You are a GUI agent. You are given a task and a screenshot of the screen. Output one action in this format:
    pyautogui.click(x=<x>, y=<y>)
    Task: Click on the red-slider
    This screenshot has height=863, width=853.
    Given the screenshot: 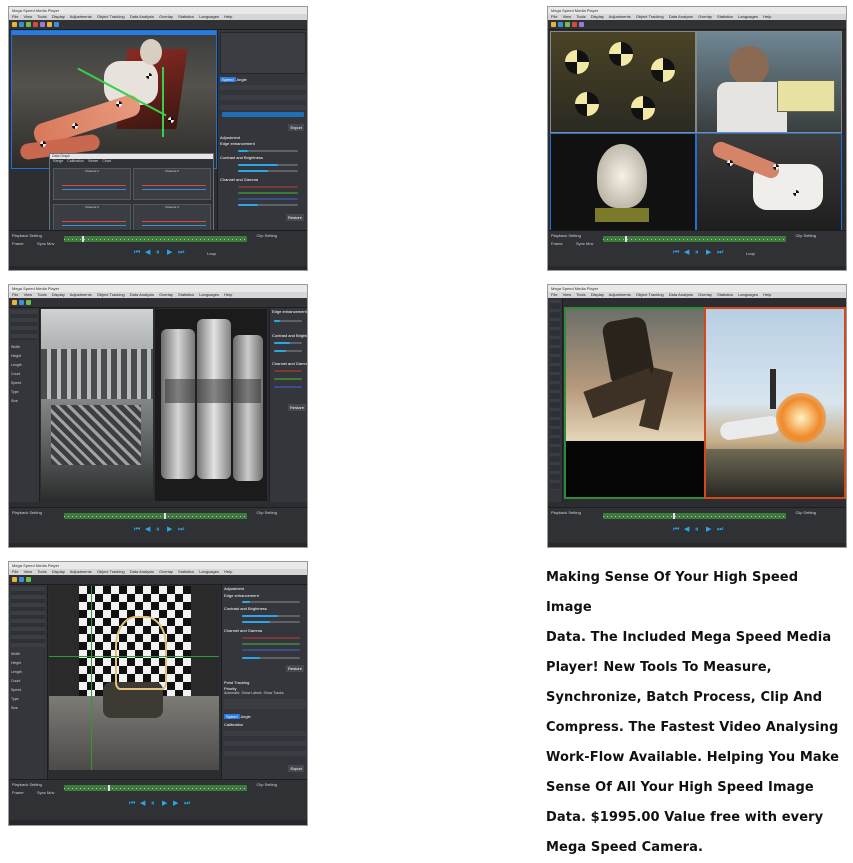 What is the action you would take?
    pyautogui.click(x=288, y=371)
    